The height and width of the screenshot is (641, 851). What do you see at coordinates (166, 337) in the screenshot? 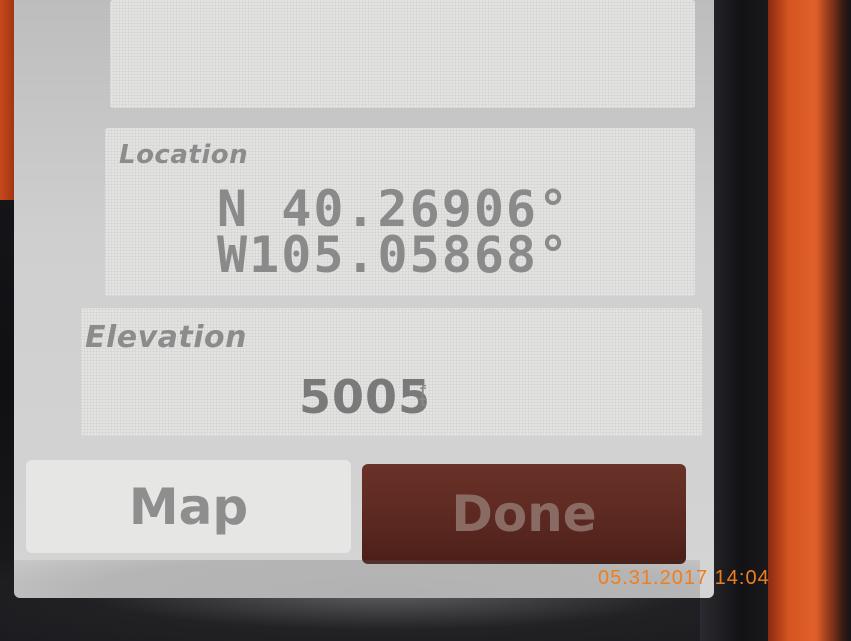
I see `elevation-label: Elevation` at bounding box center [166, 337].